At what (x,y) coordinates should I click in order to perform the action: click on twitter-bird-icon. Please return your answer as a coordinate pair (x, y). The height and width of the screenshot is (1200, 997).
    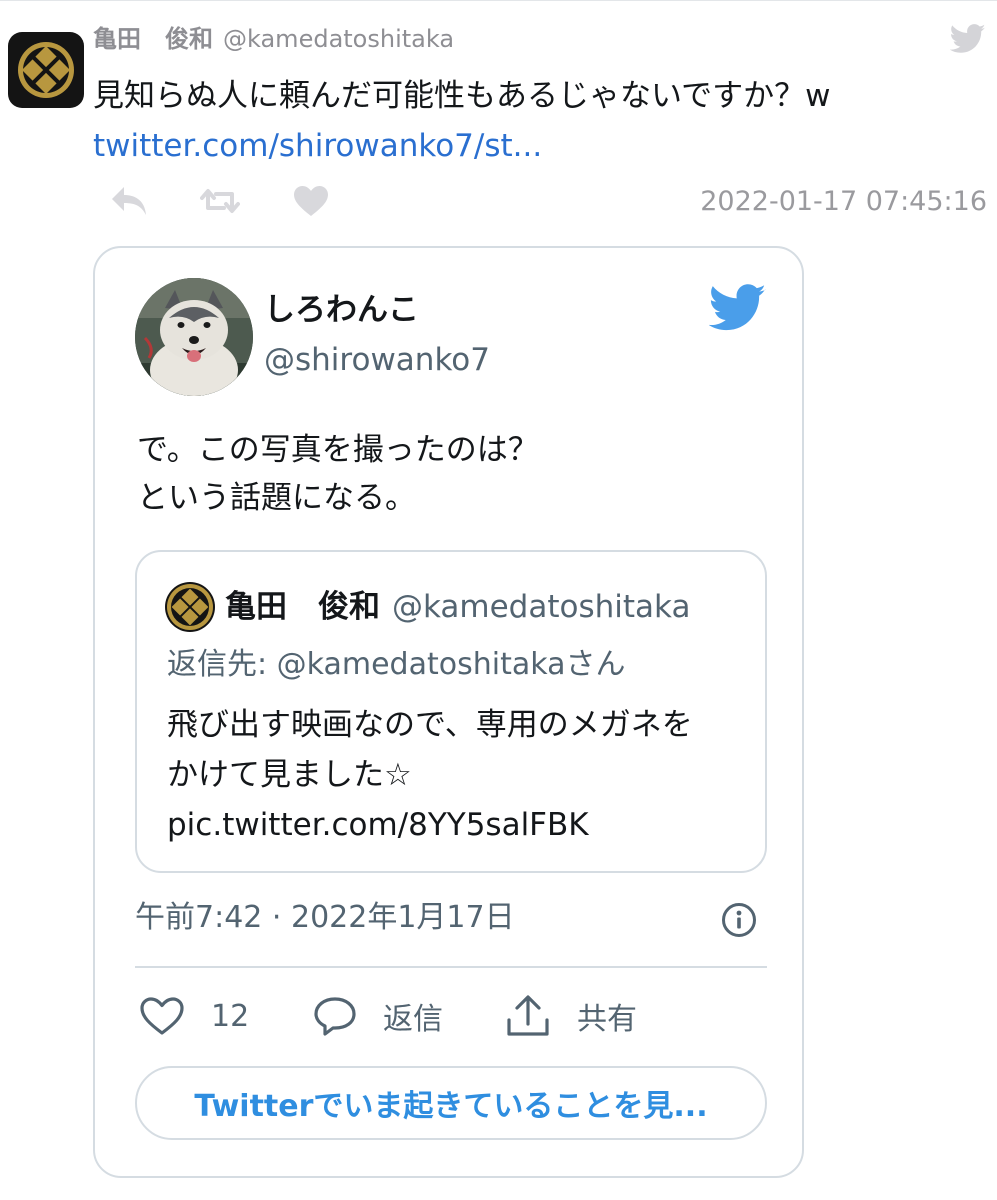
    Looking at the image, I should click on (968, 39).